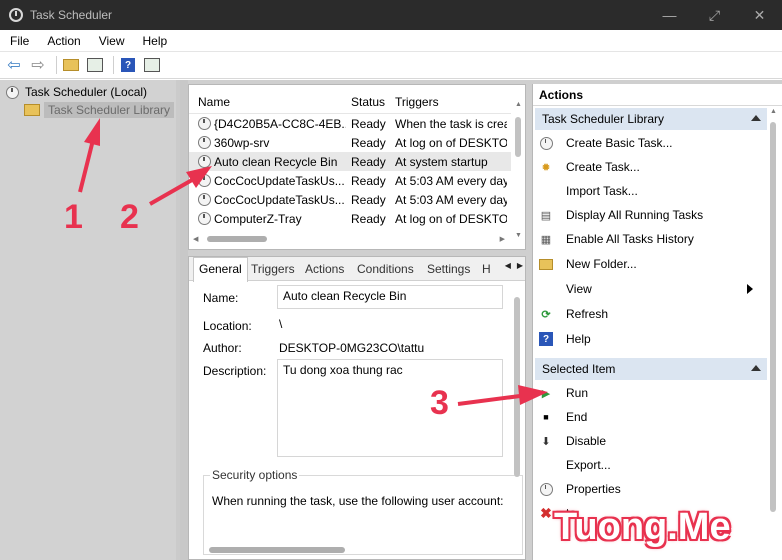 Image resolution: width=782 pixels, height=560 pixels. Describe the element at coordinates (651, 369) in the screenshot. I see `section-selected-item: Selected Item` at that location.